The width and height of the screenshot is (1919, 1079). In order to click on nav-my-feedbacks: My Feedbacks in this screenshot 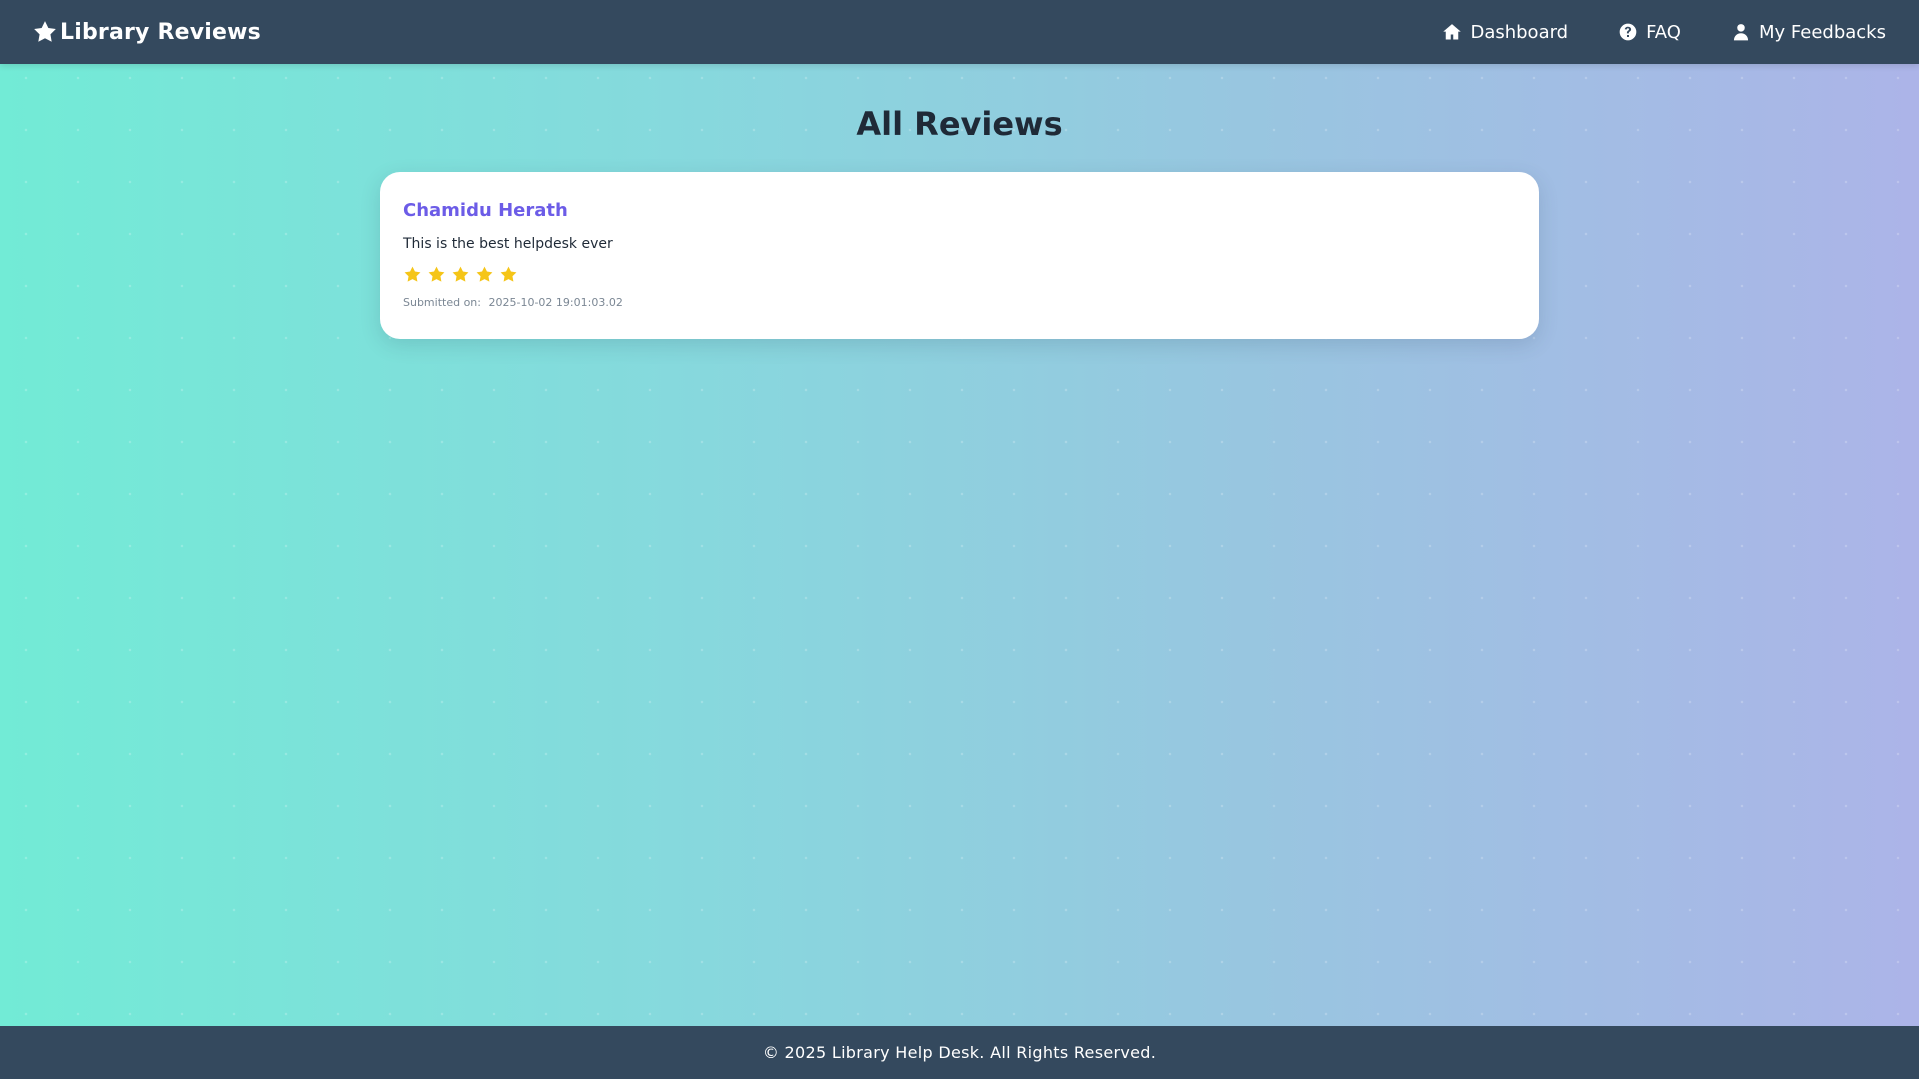, I will do `click(1808, 32)`.